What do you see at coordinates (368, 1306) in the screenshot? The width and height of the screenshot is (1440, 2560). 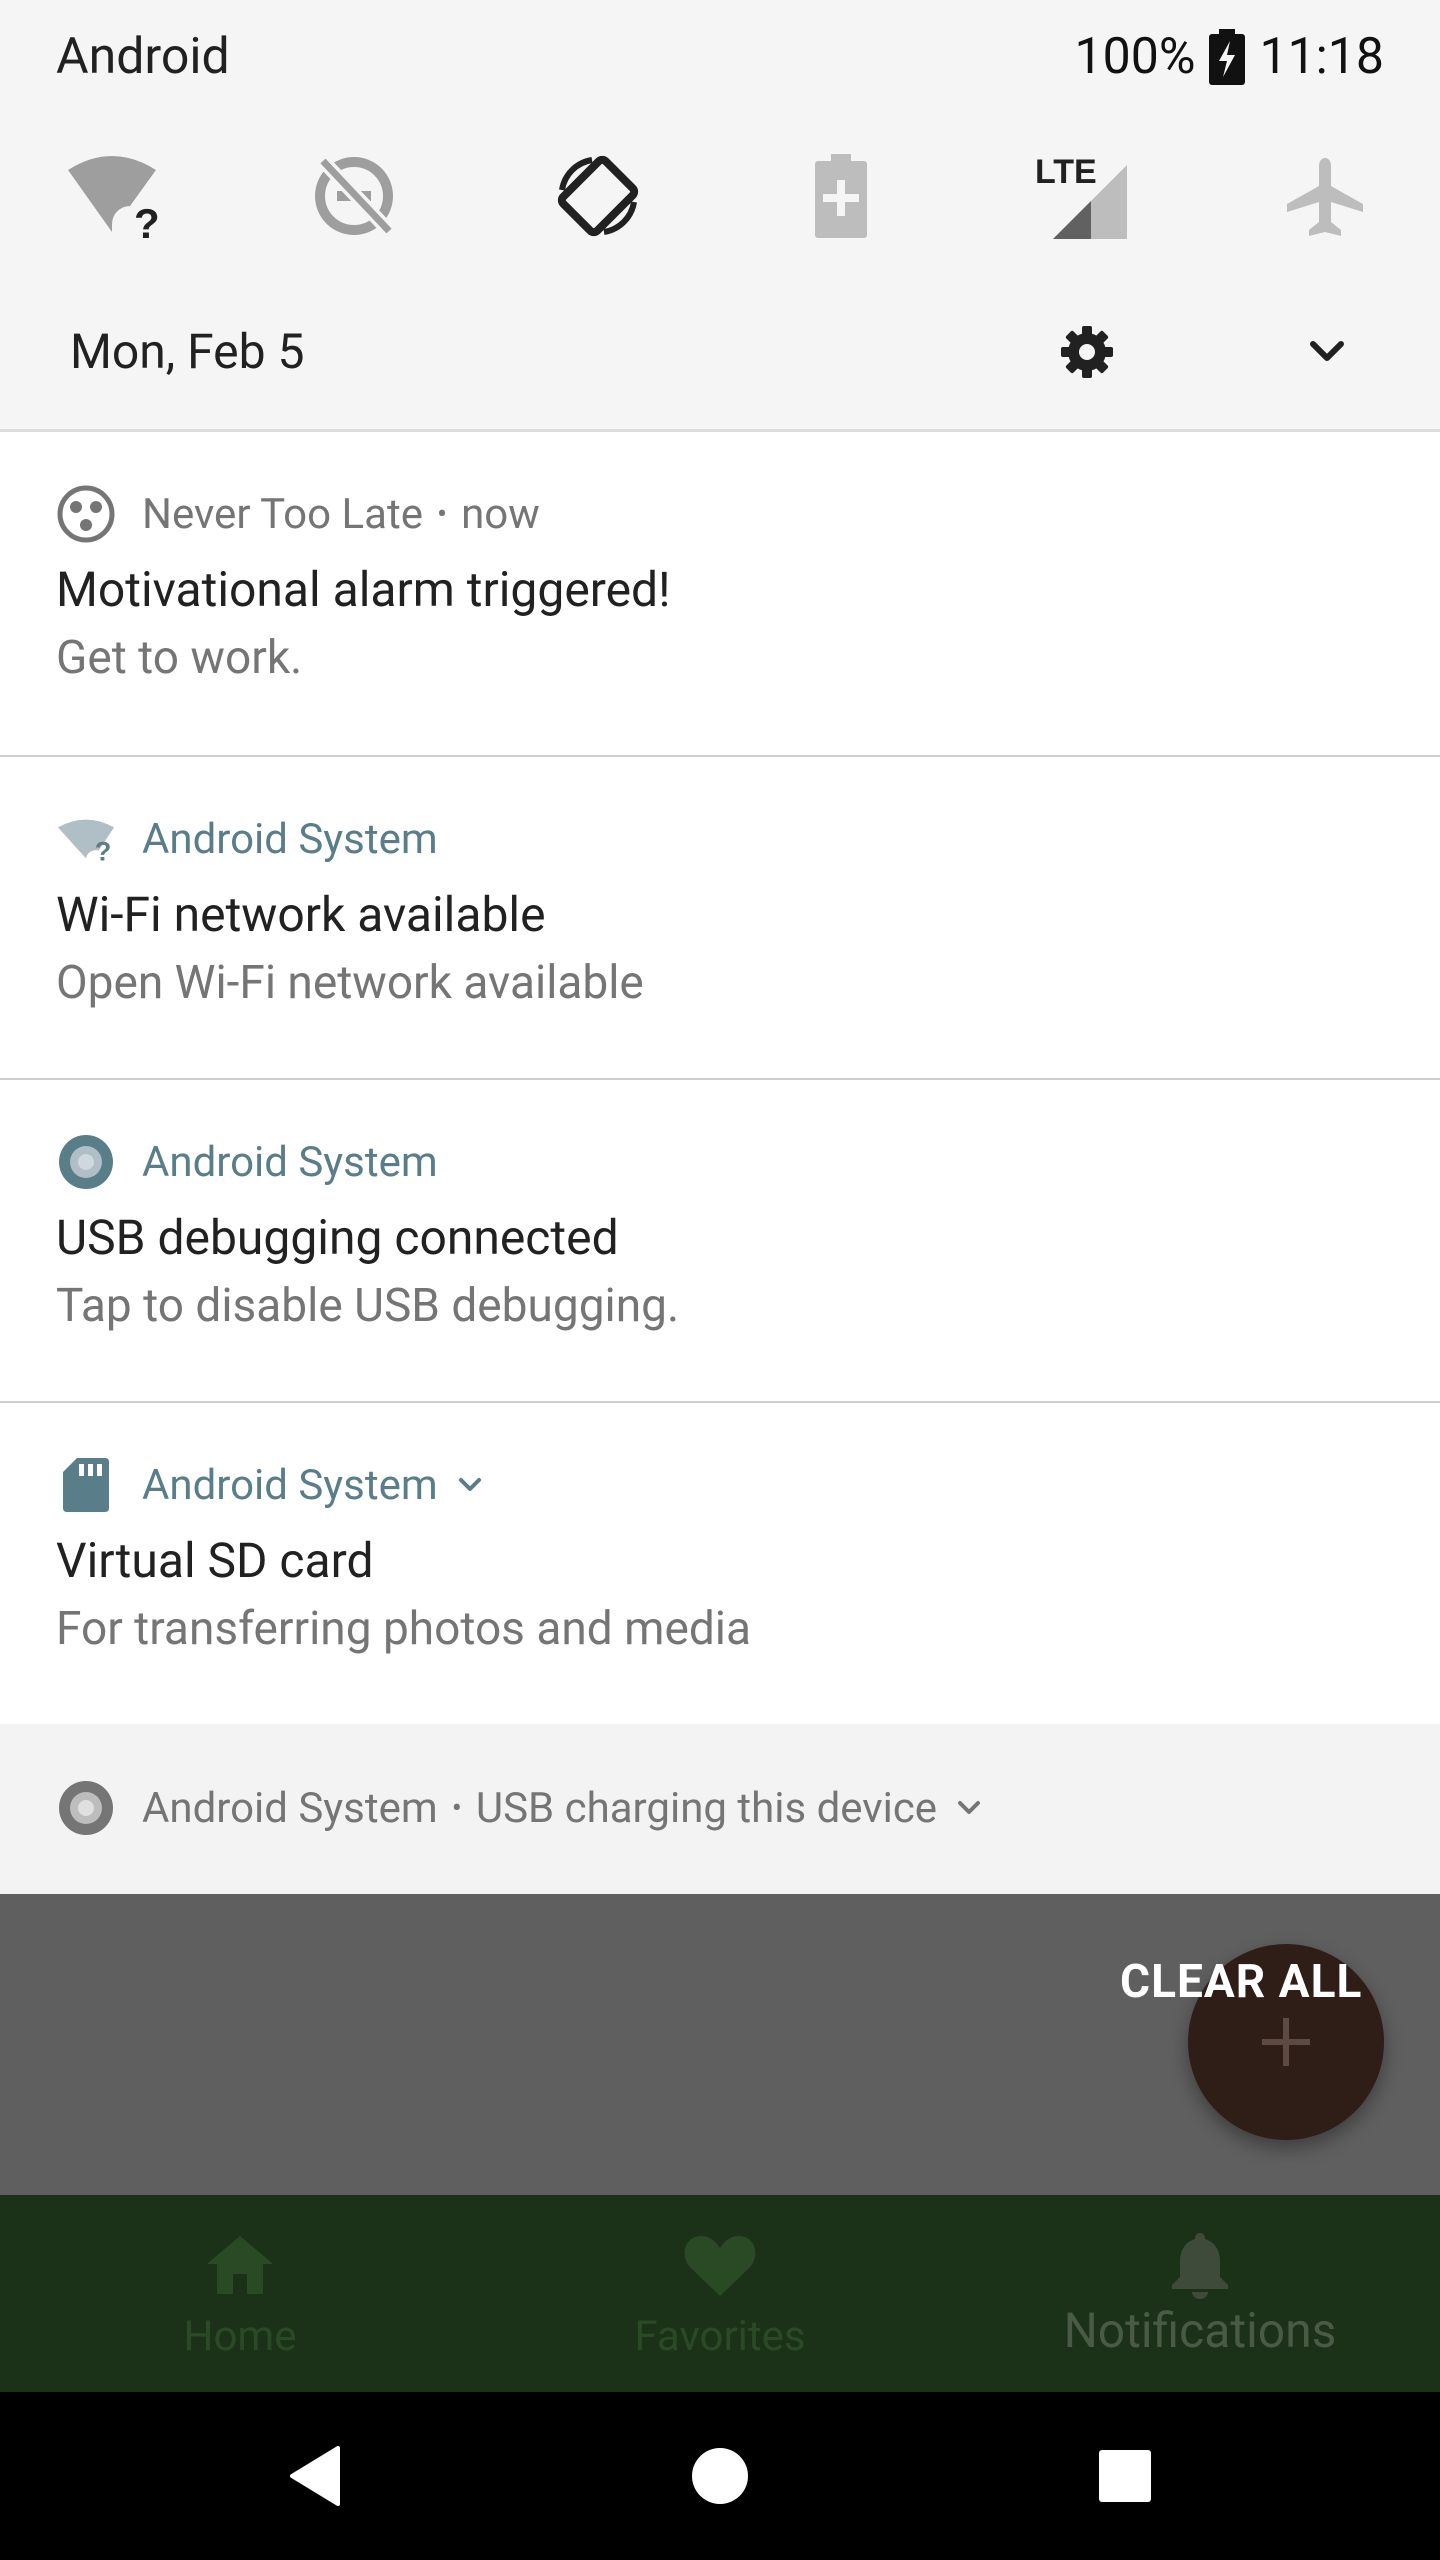 I see `notification-text: Tap to disable USB debugging.` at bounding box center [368, 1306].